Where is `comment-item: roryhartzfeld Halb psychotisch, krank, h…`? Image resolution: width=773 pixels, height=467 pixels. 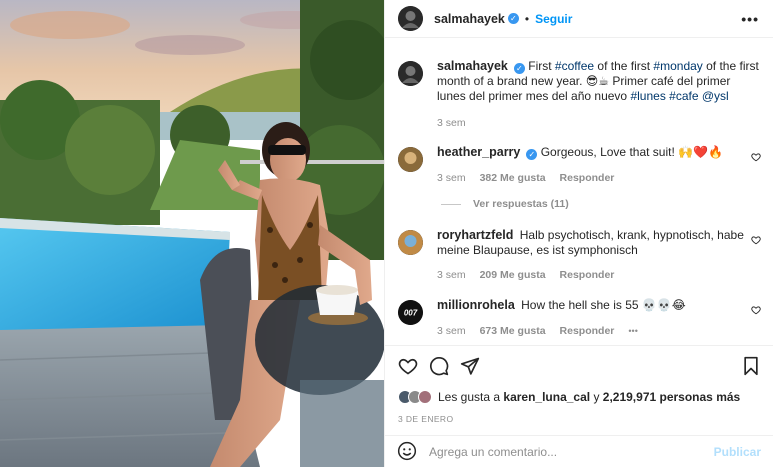
comment-item: roryhartzfeld Halb psychotisch, krank, h… is located at coordinates (579, 255).